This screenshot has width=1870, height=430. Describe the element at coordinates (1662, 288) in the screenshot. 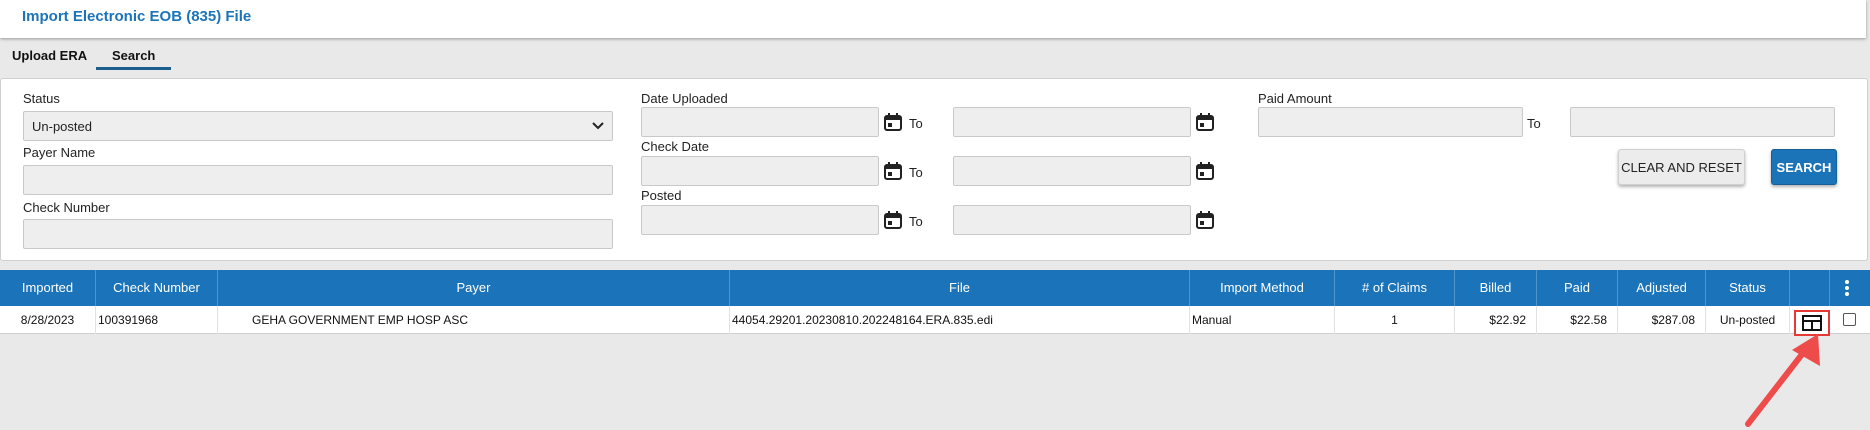

I see `column-header-adjusted: Adjusted` at that location.